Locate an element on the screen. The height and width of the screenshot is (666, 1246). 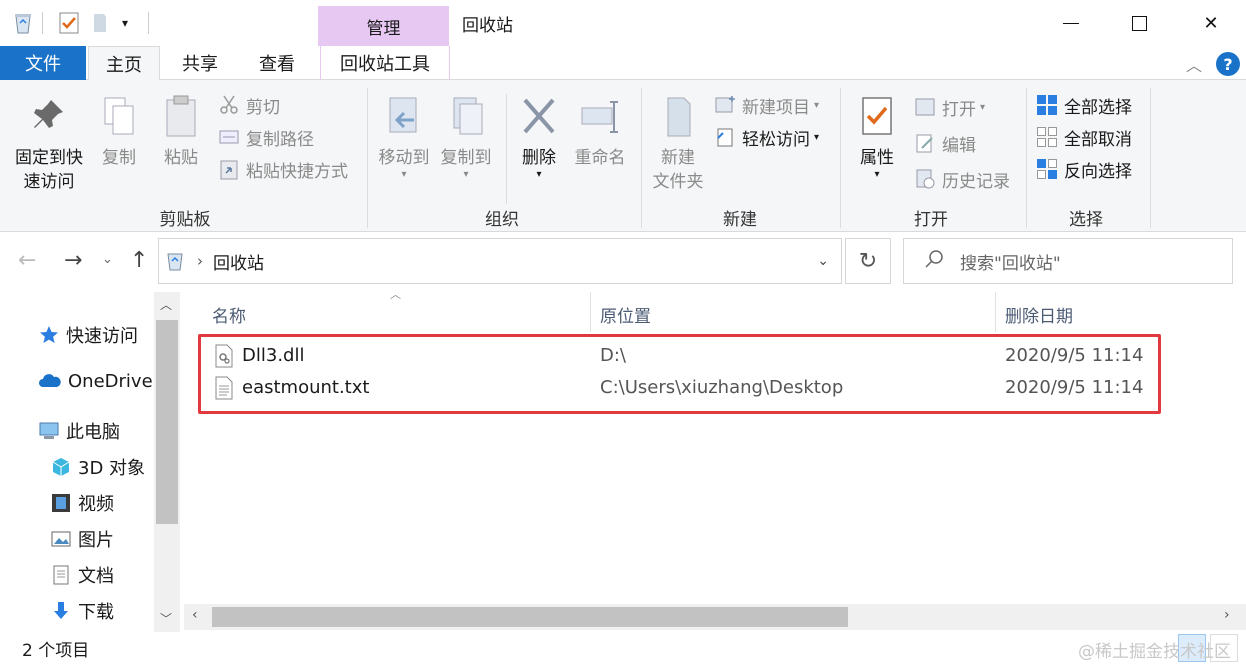
column-header-date: 删除日期 is located at coordinates (1039, 314).